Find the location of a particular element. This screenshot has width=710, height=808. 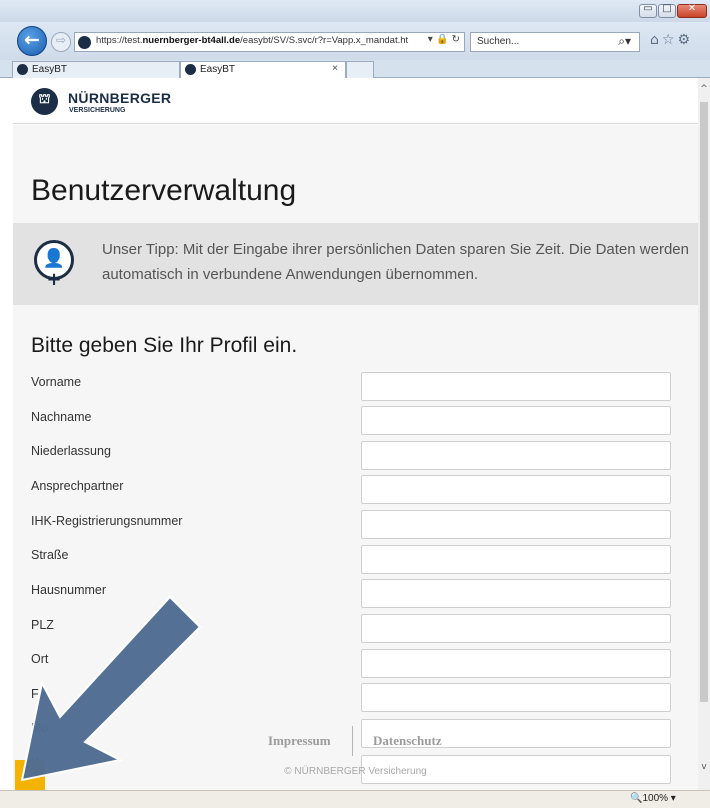

minimize-button: ▭ is located at coordinates (648, 10).